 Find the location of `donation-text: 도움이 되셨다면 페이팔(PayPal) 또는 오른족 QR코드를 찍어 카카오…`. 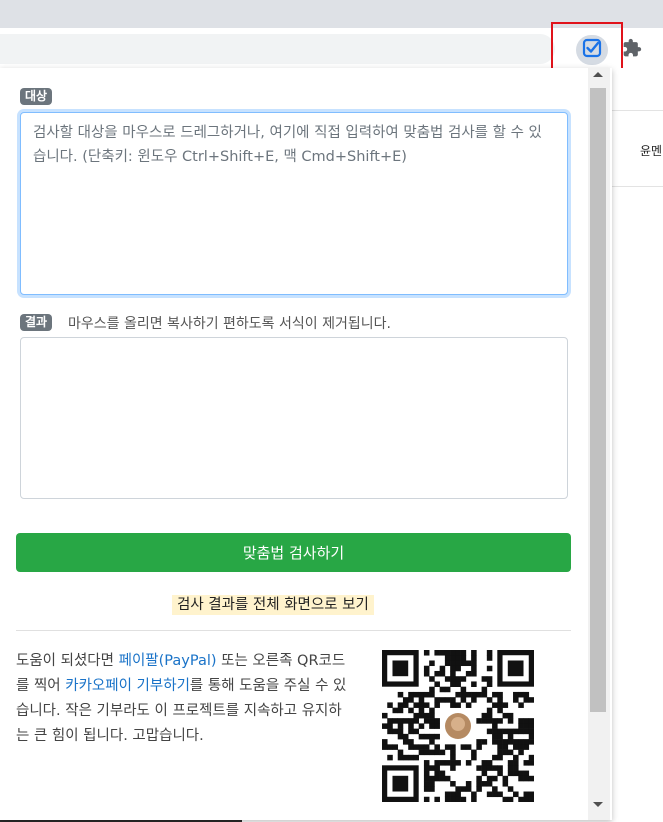

donation-text: 도움이 되셨다면 페이팔(PayPal) 또는 오른족 QR코드를 찍어 카카오… is located at coordinates (183, 699).